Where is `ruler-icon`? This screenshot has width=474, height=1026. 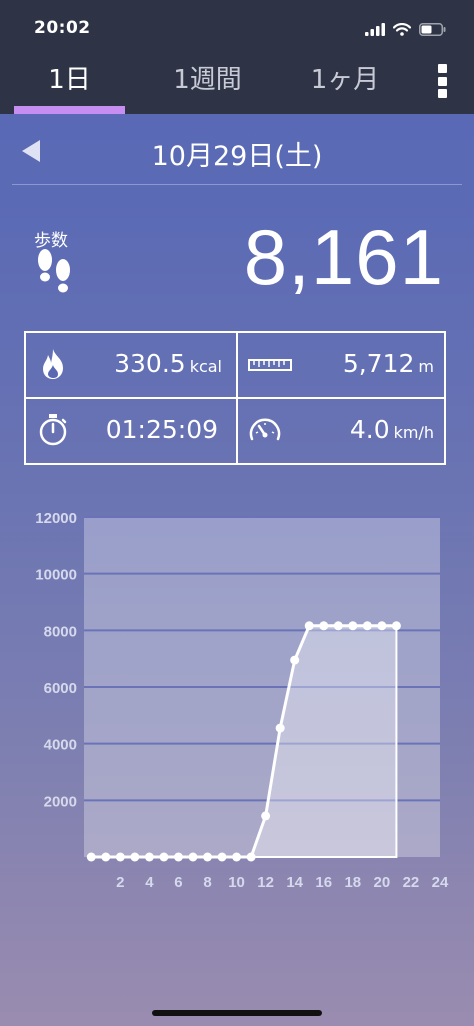 ruler-icon is located at coordinates (270, 365).